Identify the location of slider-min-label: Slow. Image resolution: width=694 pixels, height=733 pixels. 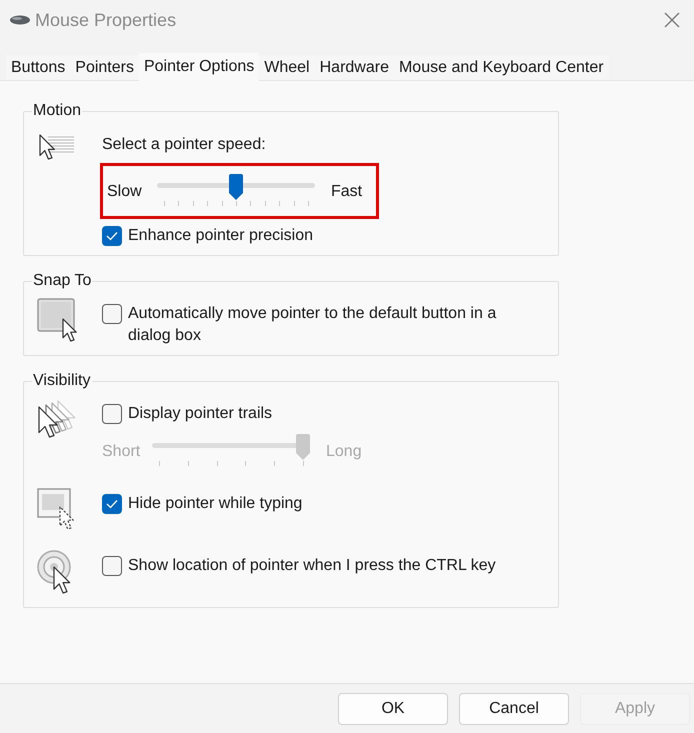
(125, 192).